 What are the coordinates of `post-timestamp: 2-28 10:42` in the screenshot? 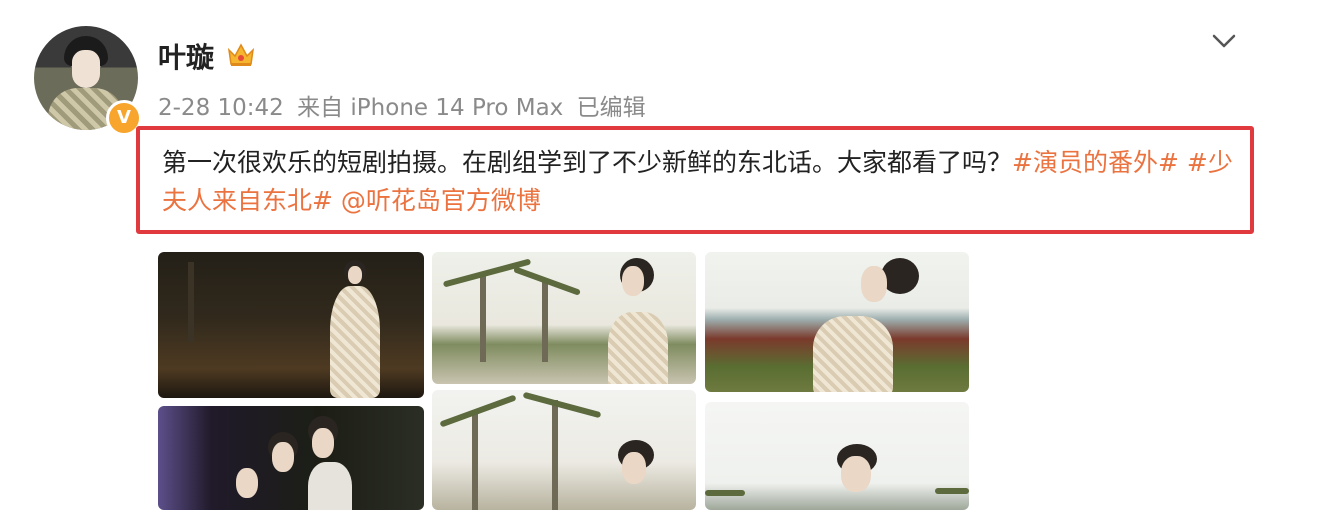 It's located at (221, 108).